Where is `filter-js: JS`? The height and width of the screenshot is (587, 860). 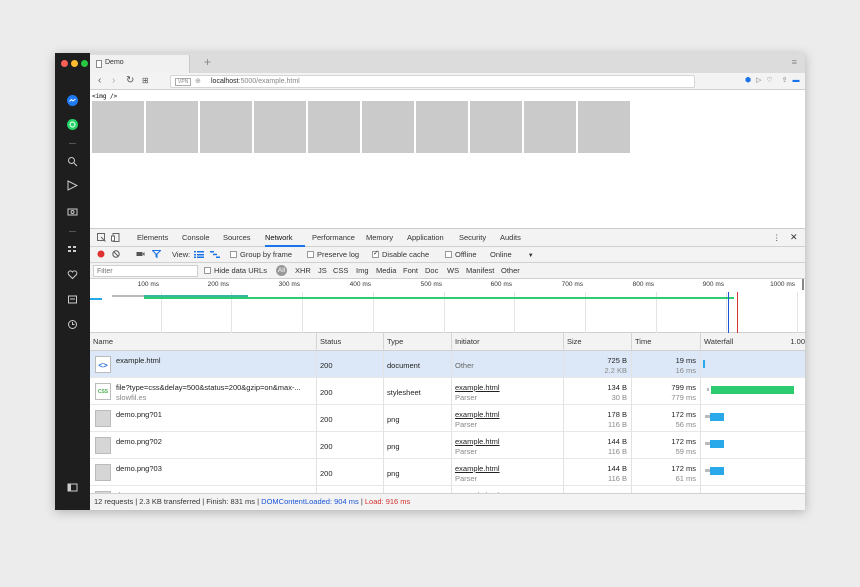 filter-js: JS is located at coordinates (322, 270).